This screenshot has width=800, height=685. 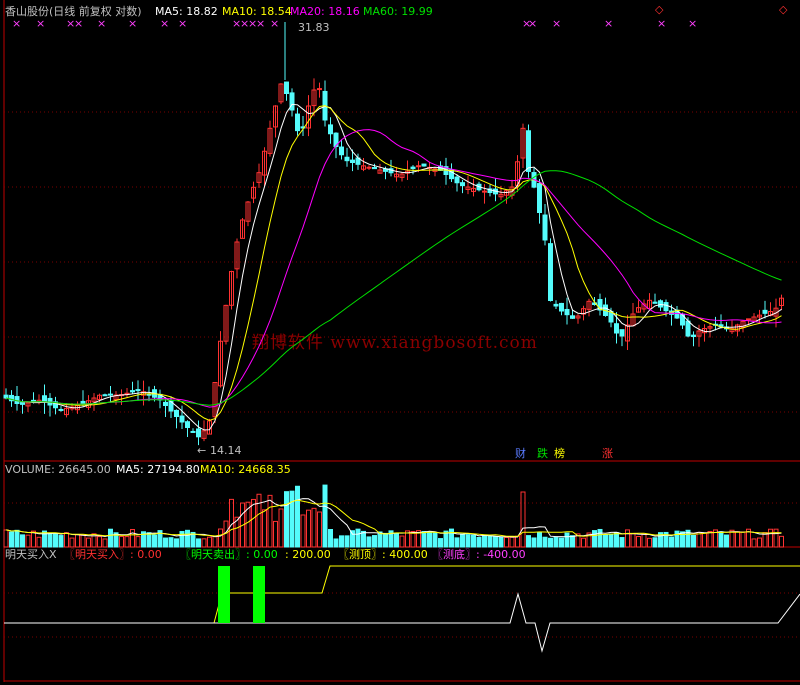 I want to click on buy-readout: 〖明天买入〗: 0.00, so click(x=113, y=554).